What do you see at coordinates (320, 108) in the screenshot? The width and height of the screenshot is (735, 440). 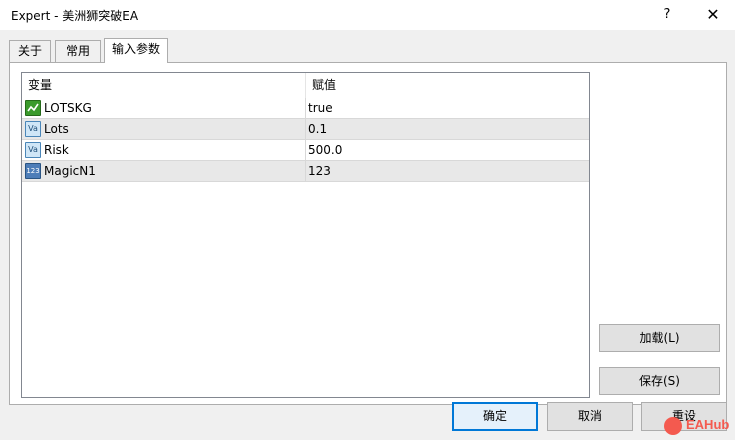 I see `param-value: true` at bounding box center [320, 108].